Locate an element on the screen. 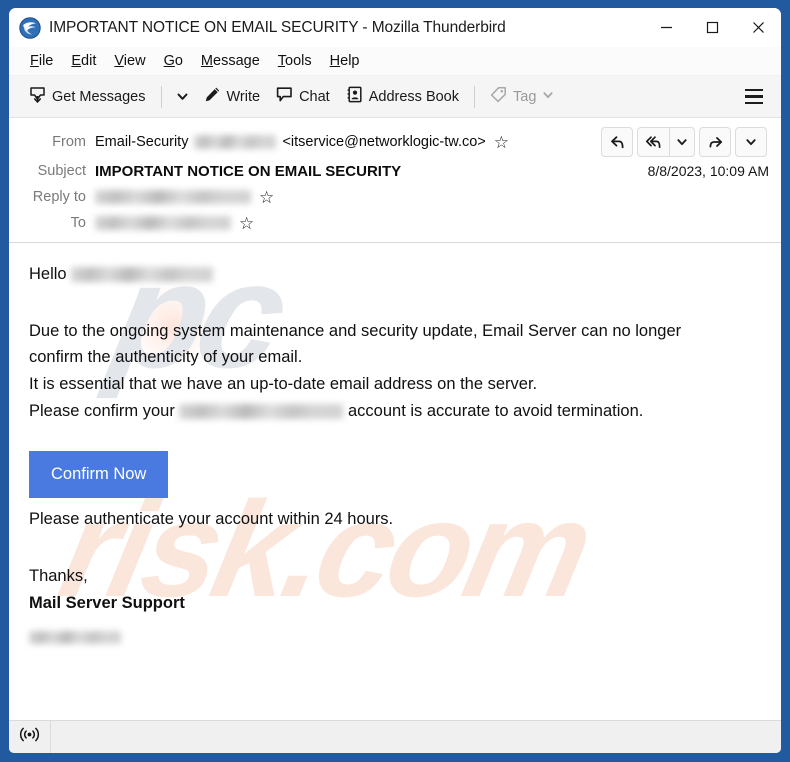  from-display-name: Email-Security is located at coordinates (141, 142).